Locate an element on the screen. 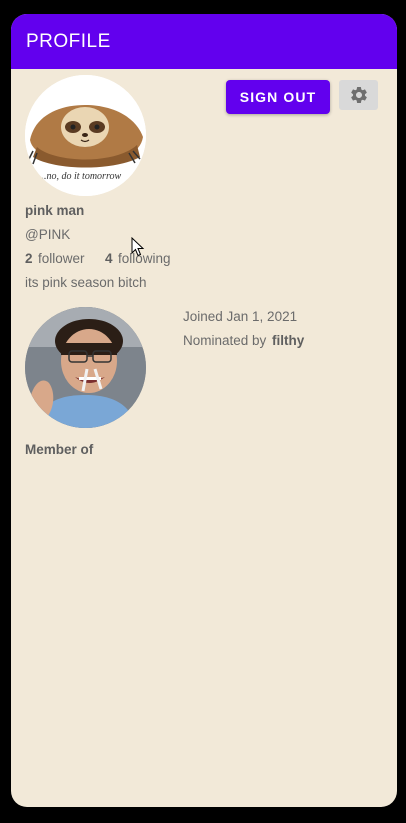 The height and width of the screenshot is (823, 406). profile-name: pink man is located at coordinates (55, 210).